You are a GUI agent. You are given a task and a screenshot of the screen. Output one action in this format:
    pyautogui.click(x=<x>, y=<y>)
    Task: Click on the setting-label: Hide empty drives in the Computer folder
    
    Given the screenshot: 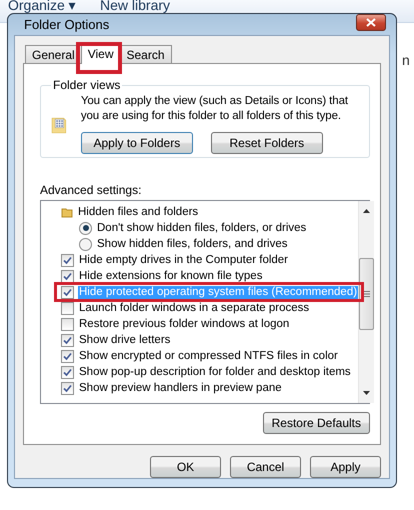 What is the action you would take?
    pyautogui.click(x=184, y=260)
    